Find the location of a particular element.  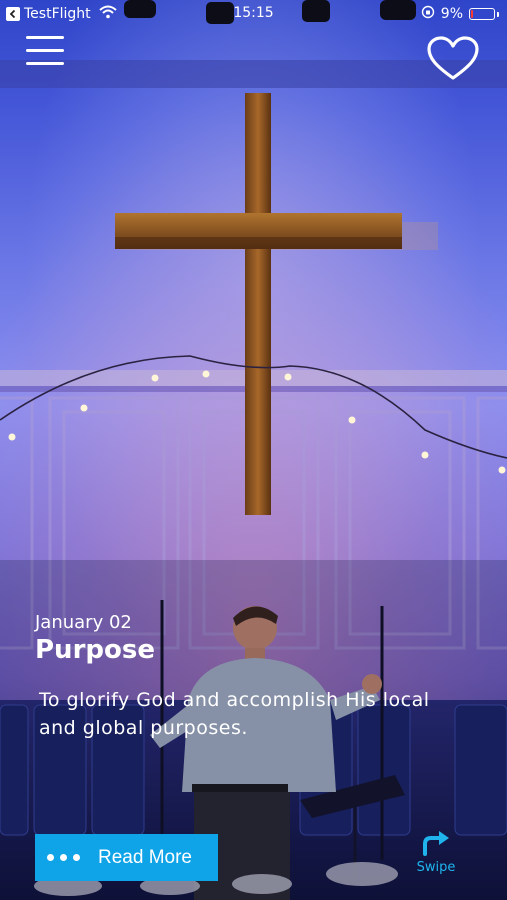

heart-icon is located at coordinates (454, 60).